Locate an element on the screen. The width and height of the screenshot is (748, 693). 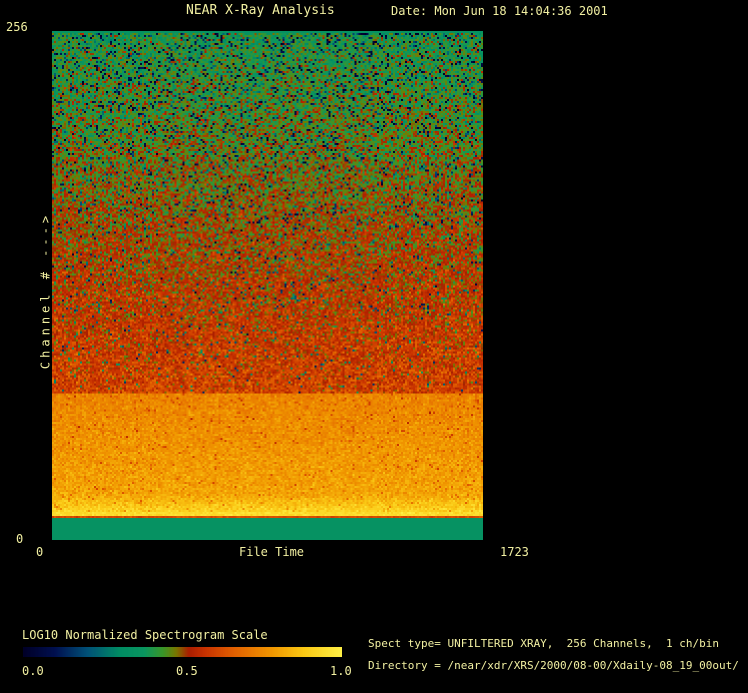
x-axis-min-label: 0 is located at coordinates (40, 552).